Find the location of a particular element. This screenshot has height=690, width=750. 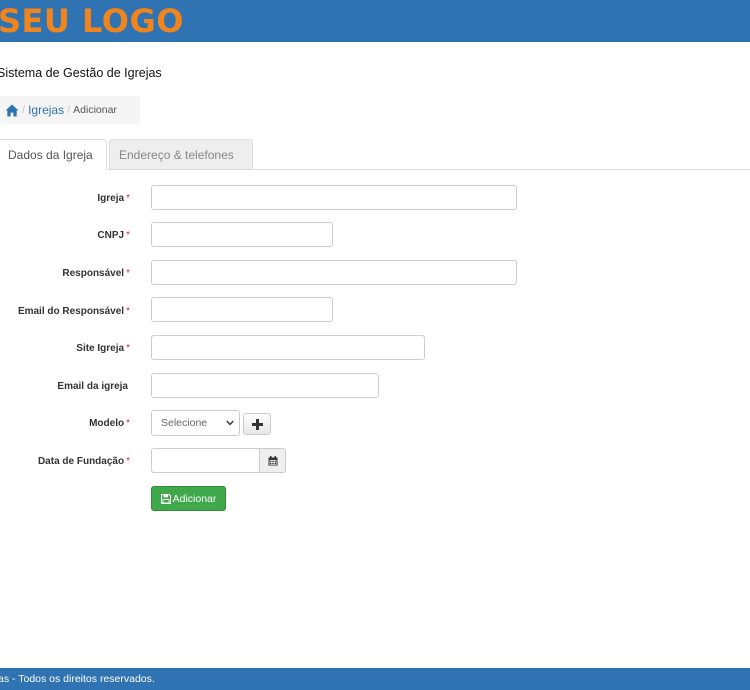

add-modelo-button is located at coordinates (257, 424).